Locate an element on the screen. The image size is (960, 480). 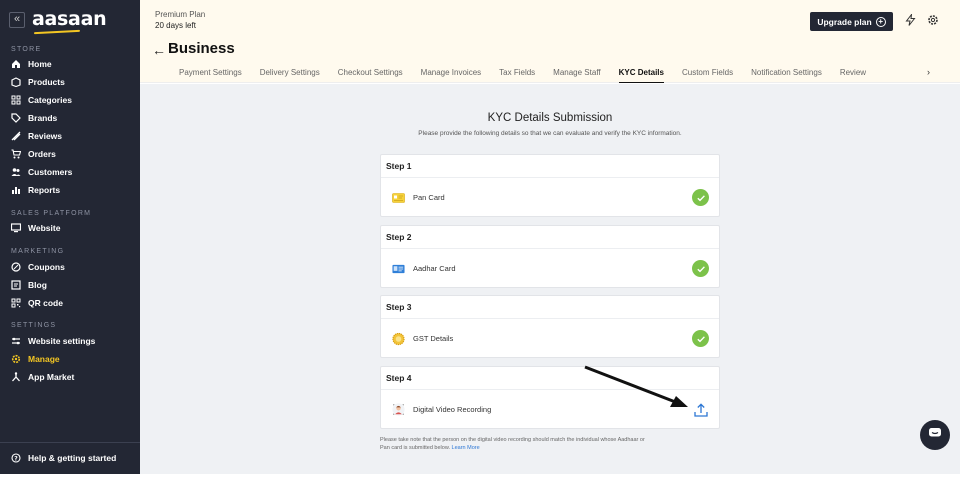
sidebar-item-orders: Orders is located at coordinates (70, 154).